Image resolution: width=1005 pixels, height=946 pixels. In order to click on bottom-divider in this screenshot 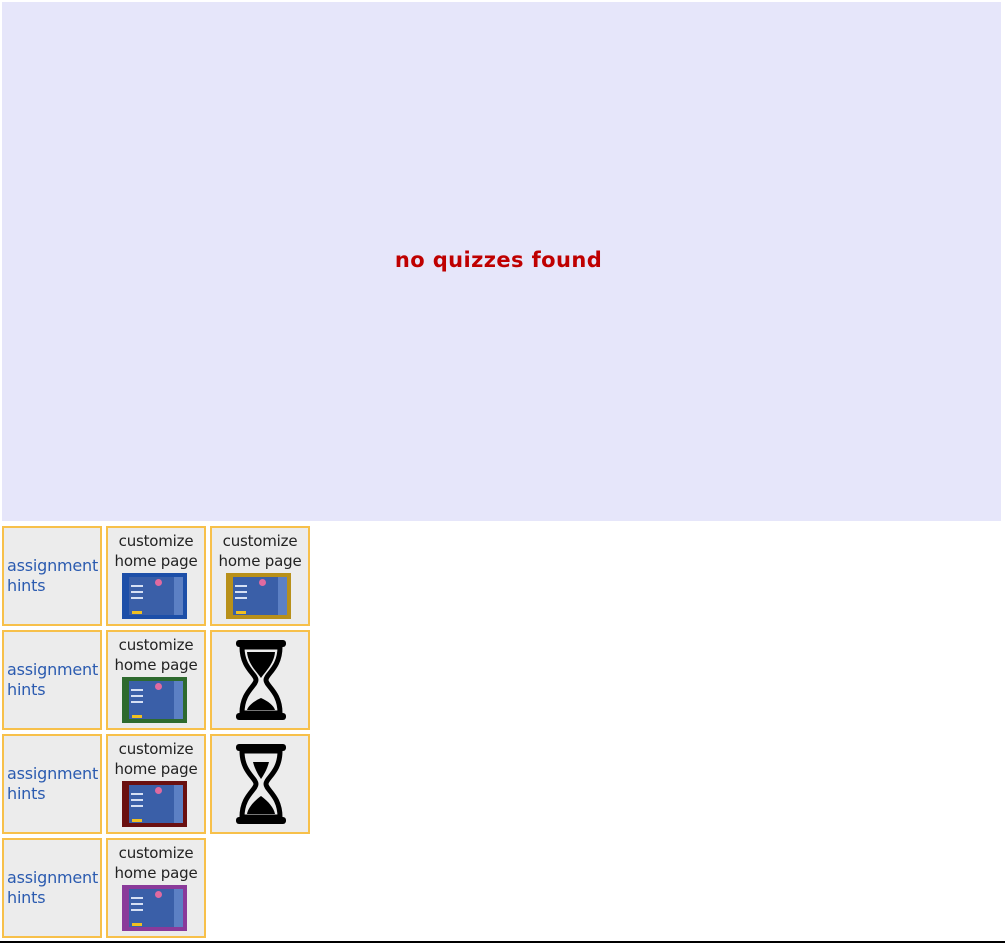, I will do `click(502, 942)`.